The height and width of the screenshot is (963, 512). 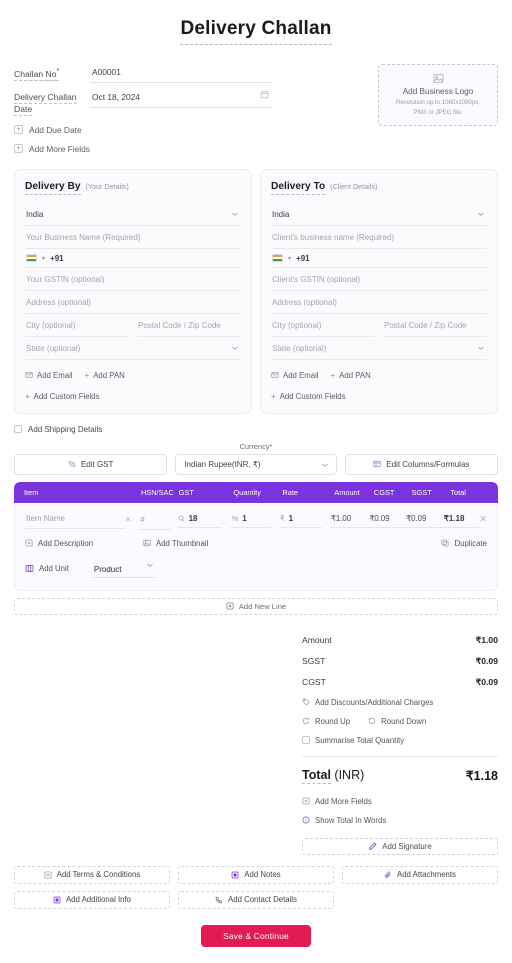 What do you see at coordinates (256, 22) in the screenshot?
I see `title-container: Delivery Challan` at bounding box center [256, 22].